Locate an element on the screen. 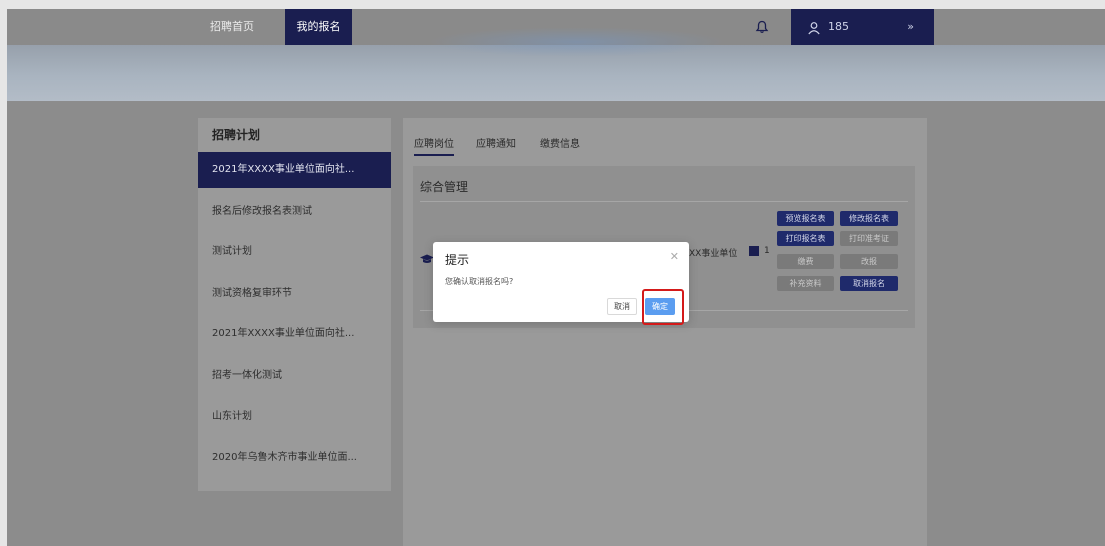 This screenshot has height=546, width=1105. supplement-materials-button: 补充资料 is located at coordinates (805, 283).